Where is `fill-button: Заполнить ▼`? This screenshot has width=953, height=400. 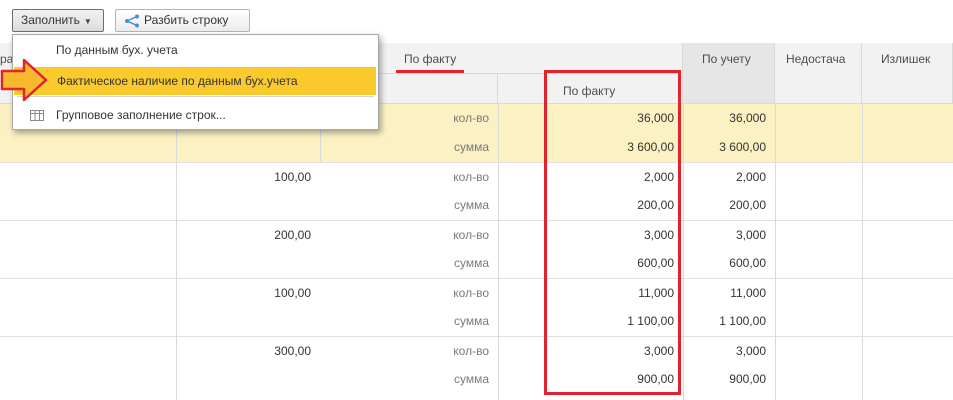 fill-button: Заполнить ▼ is located at coordinates (58, 20).